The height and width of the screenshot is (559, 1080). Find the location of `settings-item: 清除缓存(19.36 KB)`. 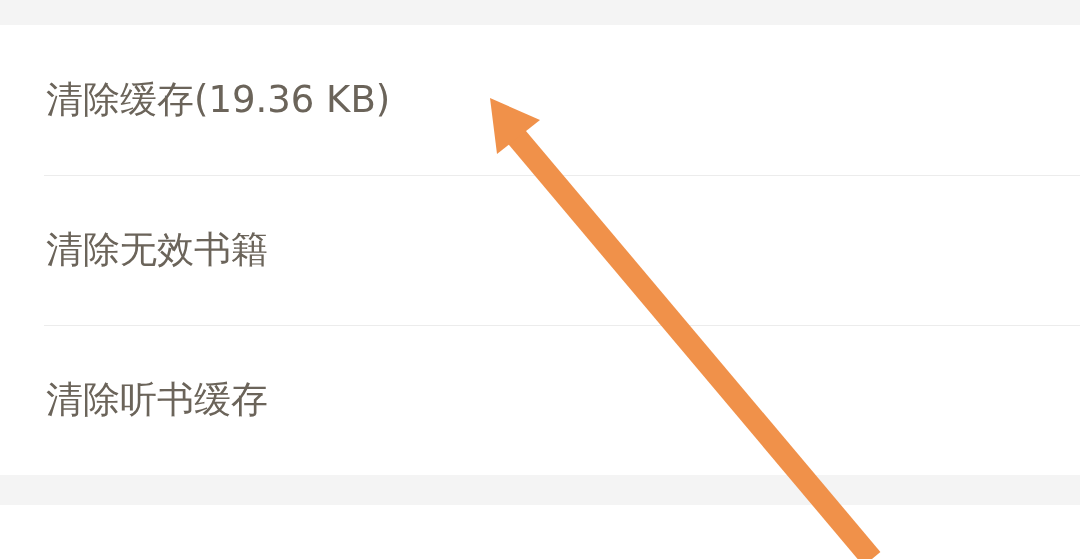

settings-item: 清除缓存(19.36 KB) is located at coordinates (218, 100).